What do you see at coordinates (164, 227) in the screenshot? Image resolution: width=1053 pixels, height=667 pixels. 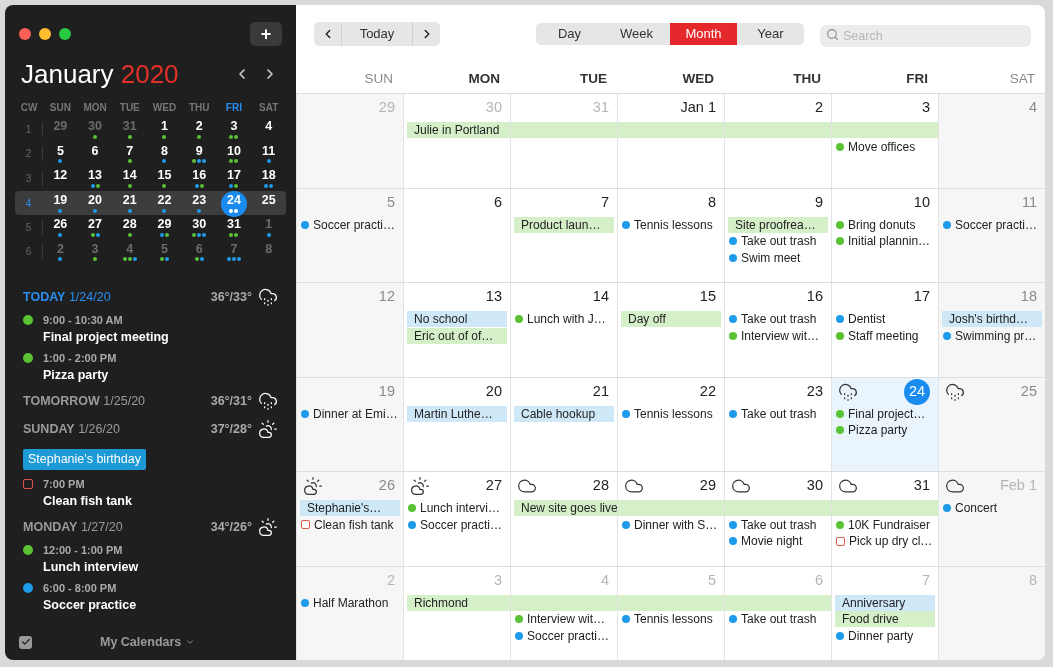 I see `mini-day: 29` at bounding box center [164, 227].